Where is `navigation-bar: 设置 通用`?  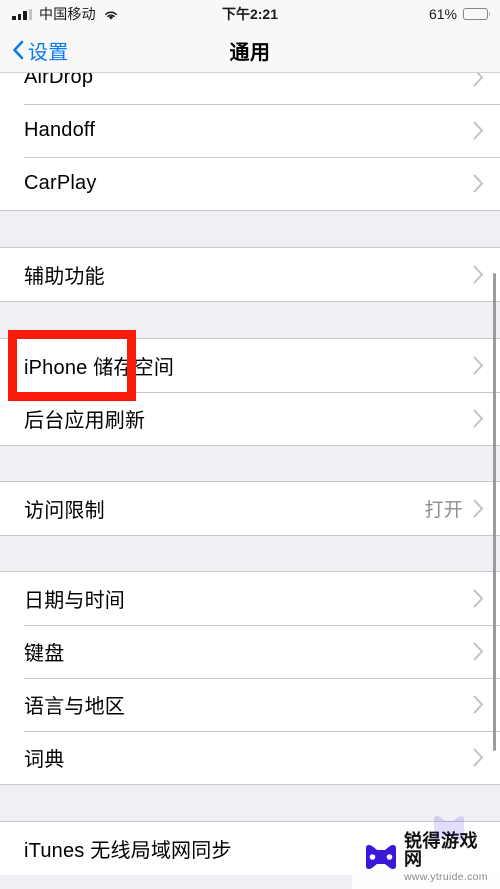 navigation-bar: 设置 通用 is located at coordinates (250, 50).